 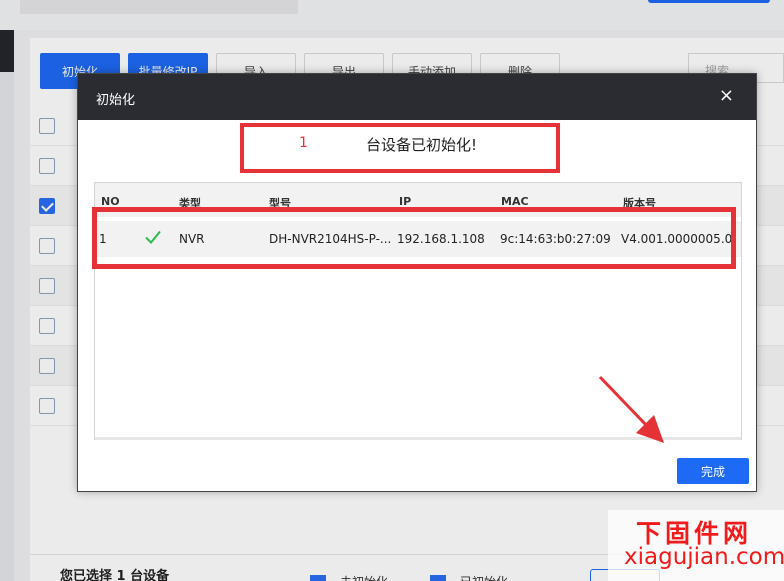 I want to click on initialized-count: 1, so click(x=303, y=143).